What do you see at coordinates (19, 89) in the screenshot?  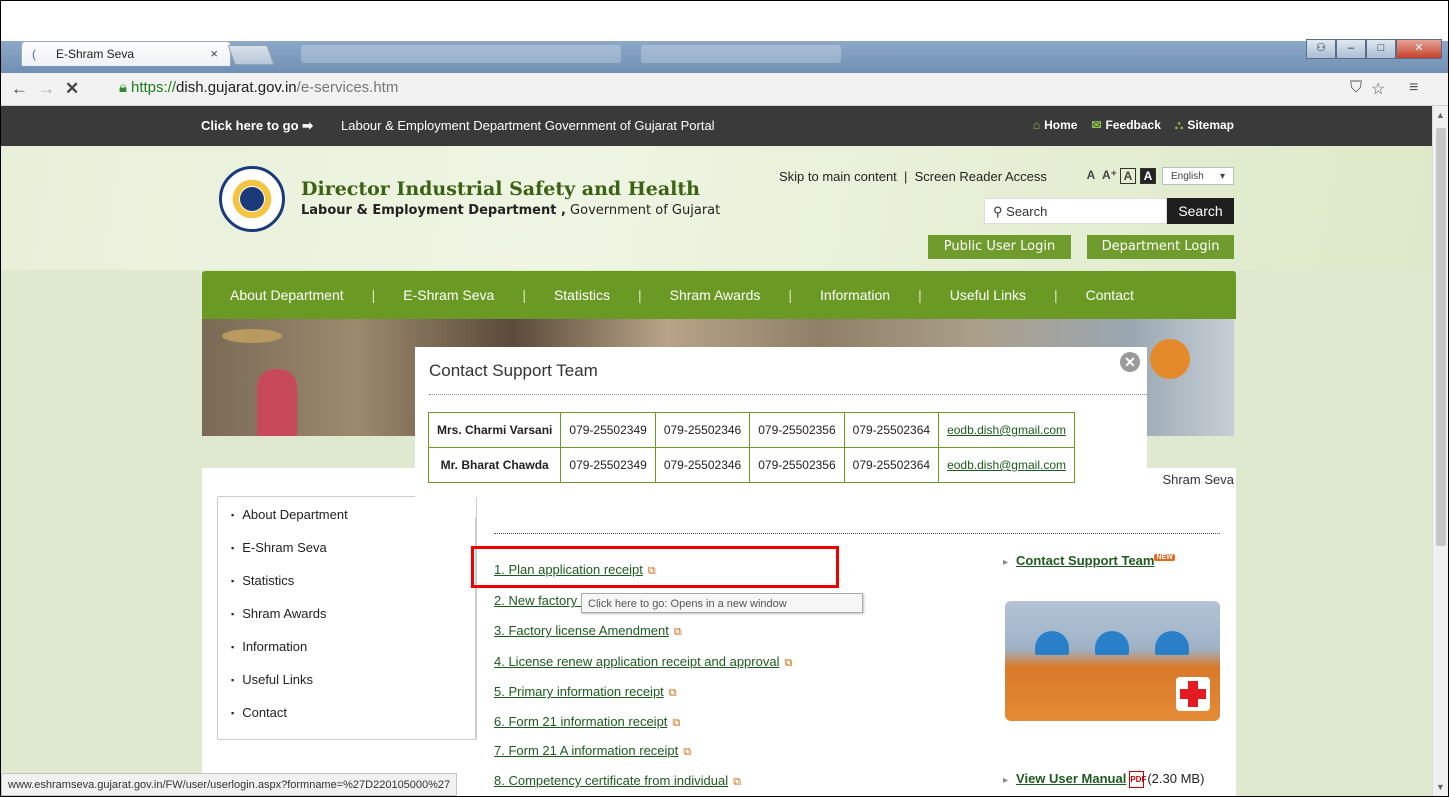 I see `back-icon: ←` at bounding box center [19, 89].